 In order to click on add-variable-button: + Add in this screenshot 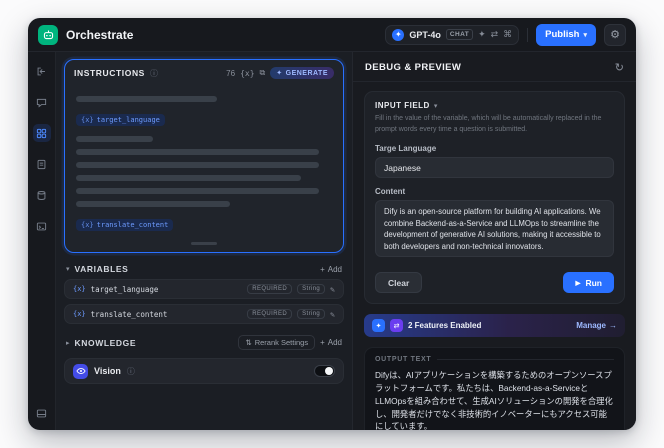, I will do `click(331, 269)`.